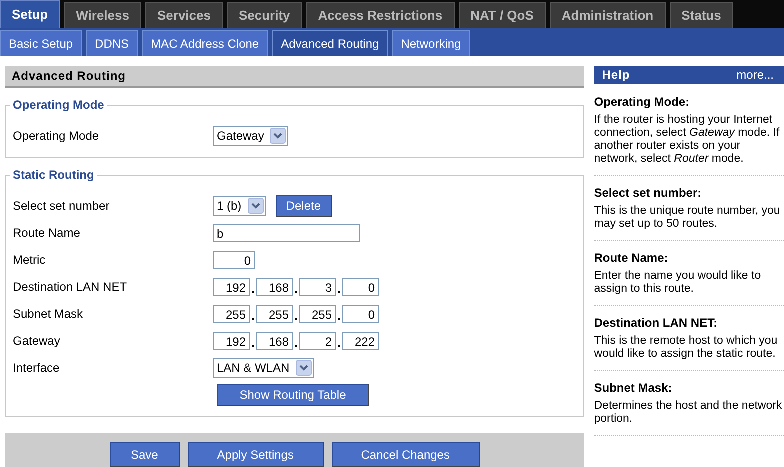 This screenshot has height=467, width=784. What do you see at coordinates (687, 140) in the screenshot?
I see `help-text: If the router is hosting your Internet connection, select Gateway mode. If another router exists on your network, select Router mode.` at bounding box center [687, 140].